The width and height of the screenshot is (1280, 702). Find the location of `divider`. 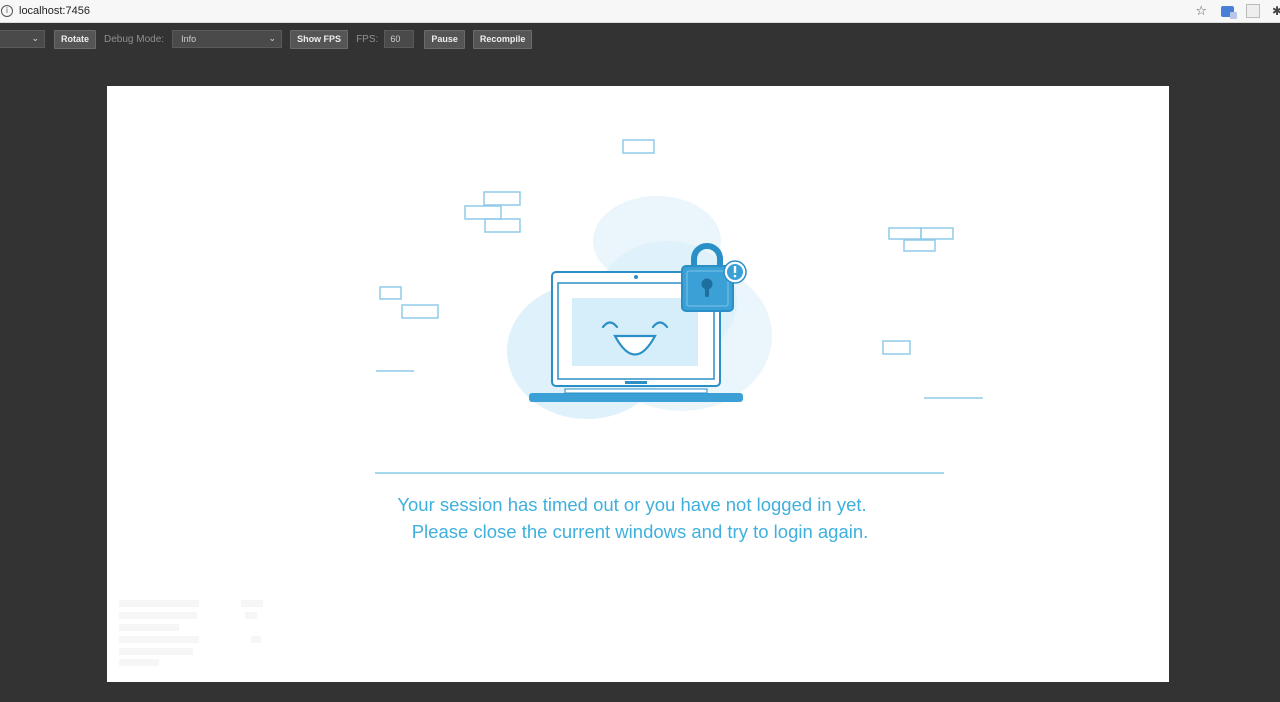

divider is located at coordinates (659, 473).